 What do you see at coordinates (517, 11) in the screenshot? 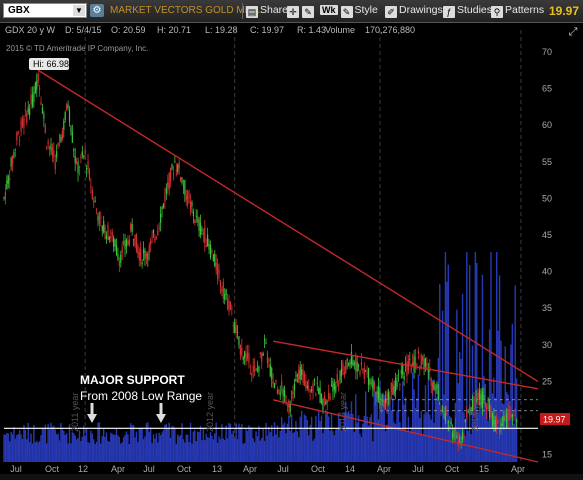
I see `patterns-button: ⚲ Patterns` at bounding box center [517, 11].